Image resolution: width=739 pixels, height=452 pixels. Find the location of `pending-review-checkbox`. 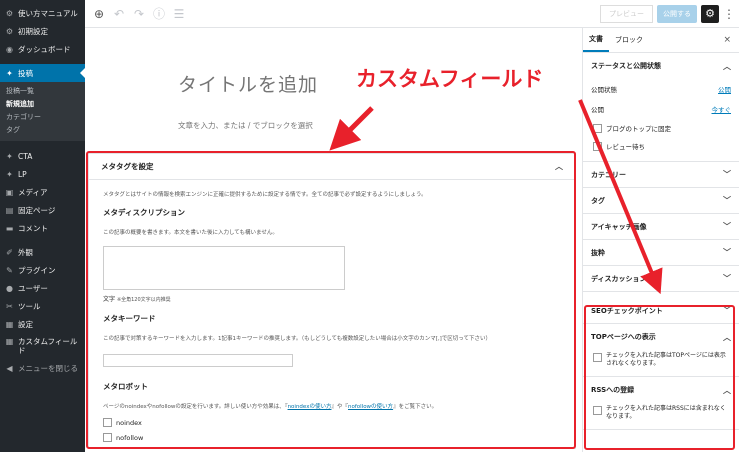

pending-review-checkbox is located at coordinates (597, 146).